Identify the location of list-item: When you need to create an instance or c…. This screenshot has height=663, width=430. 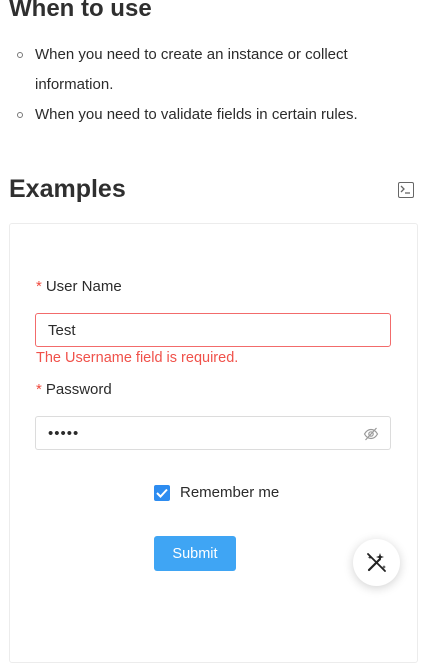
(215, 70).